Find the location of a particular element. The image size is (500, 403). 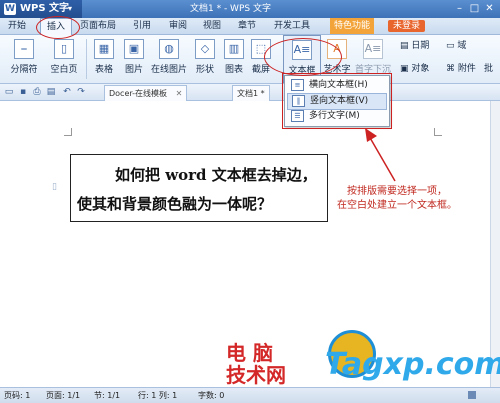

blank-page-button: ▯ 空白页 is located at coordinates (64, 58).